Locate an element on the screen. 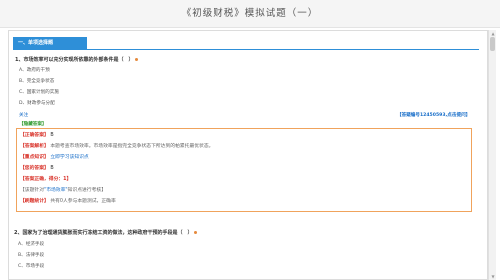 This screenshot has height=280, width=500. hide-answer-toggle: 【隐藏答案】 is located at coordinates (33, 124).